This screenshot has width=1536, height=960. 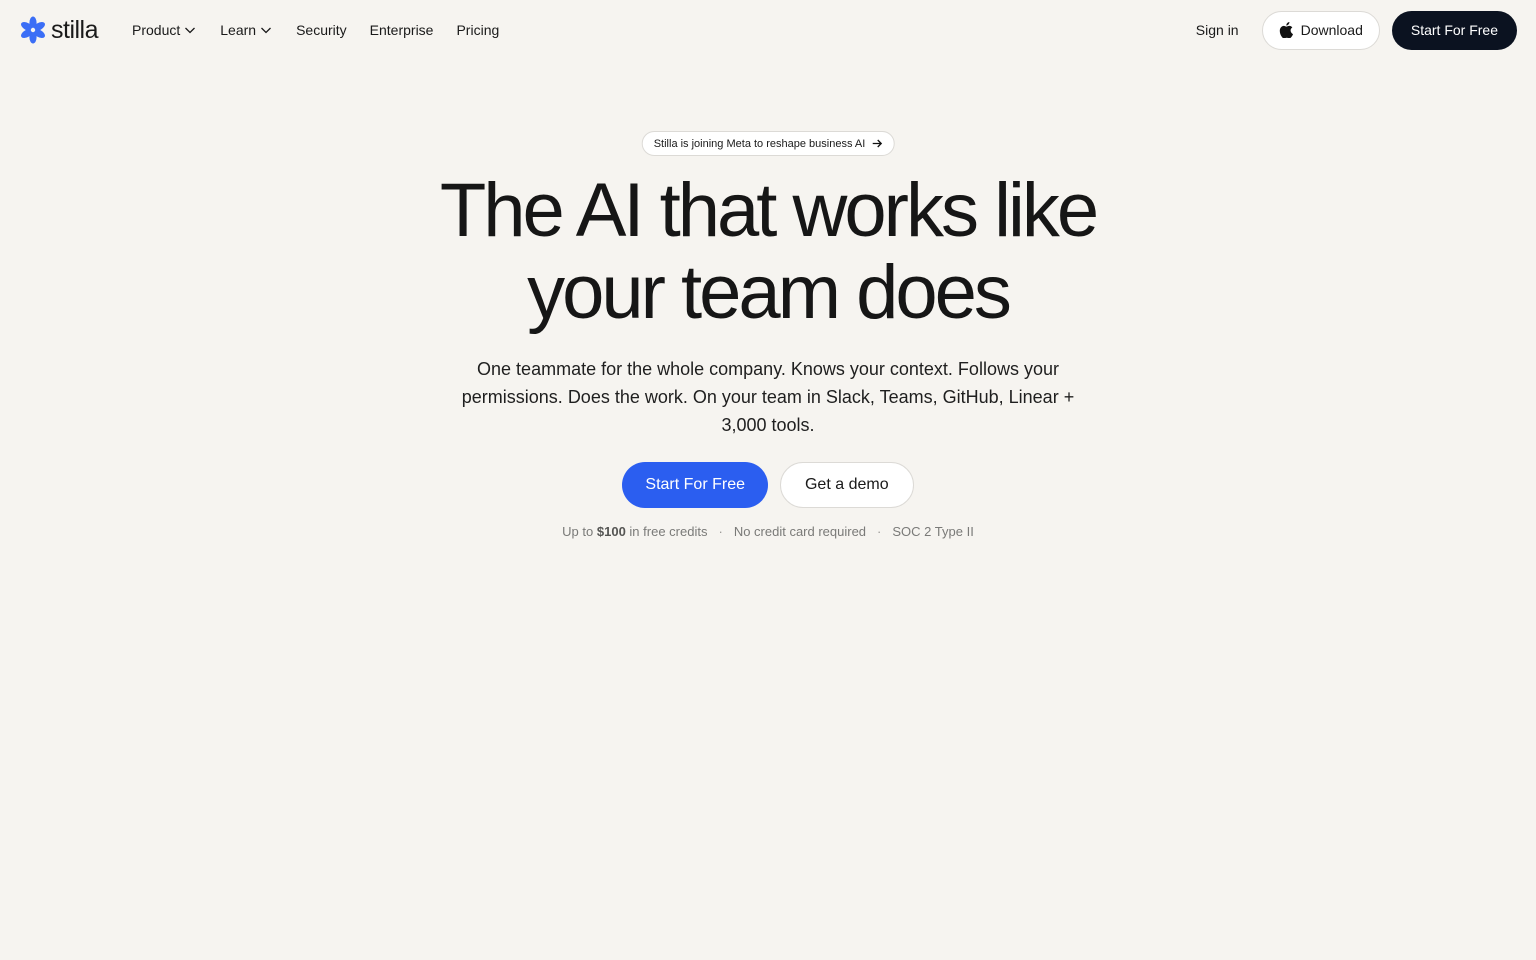 What do you see at coordinates (695, 485) in the screenshot?
I see `start-free-button: Start For Free` at bounding box center [695, 485].